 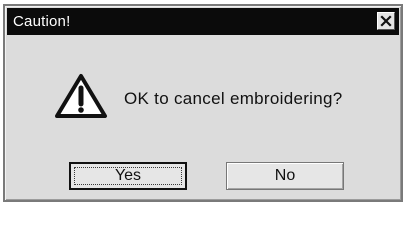 What do you see at coordinates (285, 176) in the screenshot?
I see `no-button: No` at bounding box center [285, 176].